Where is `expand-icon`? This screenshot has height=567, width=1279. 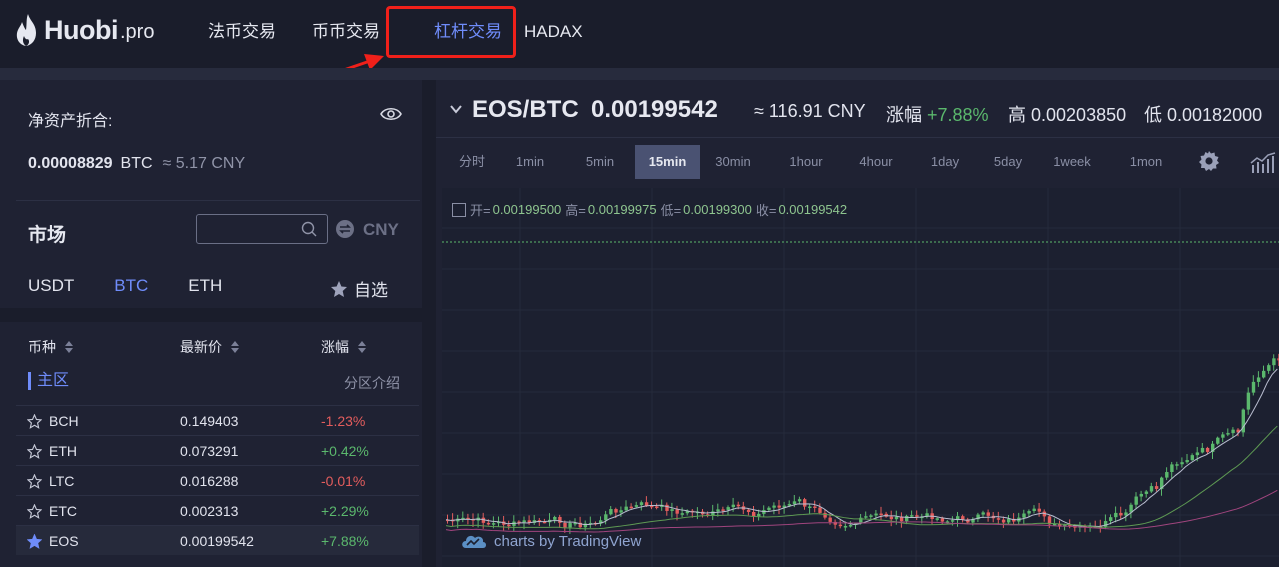 expand-icon is located at coordinates (459, 209).